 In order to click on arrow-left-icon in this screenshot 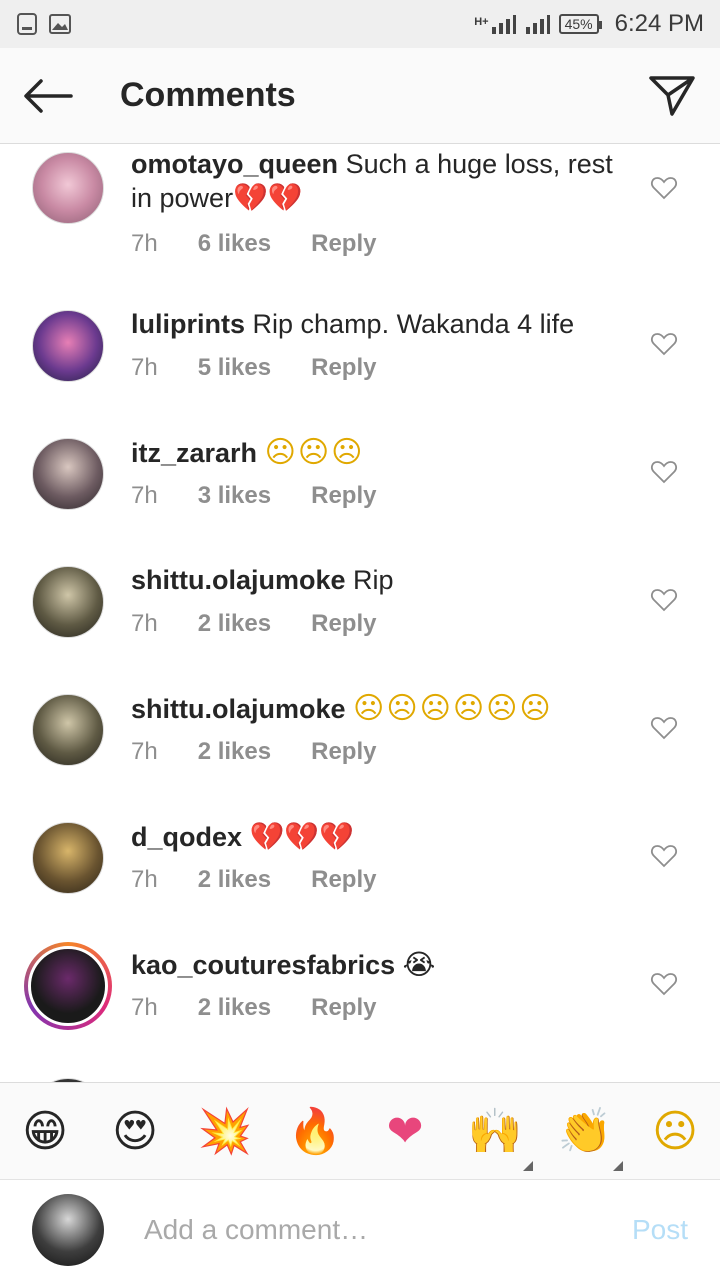, I will do `click(48, 95)`.